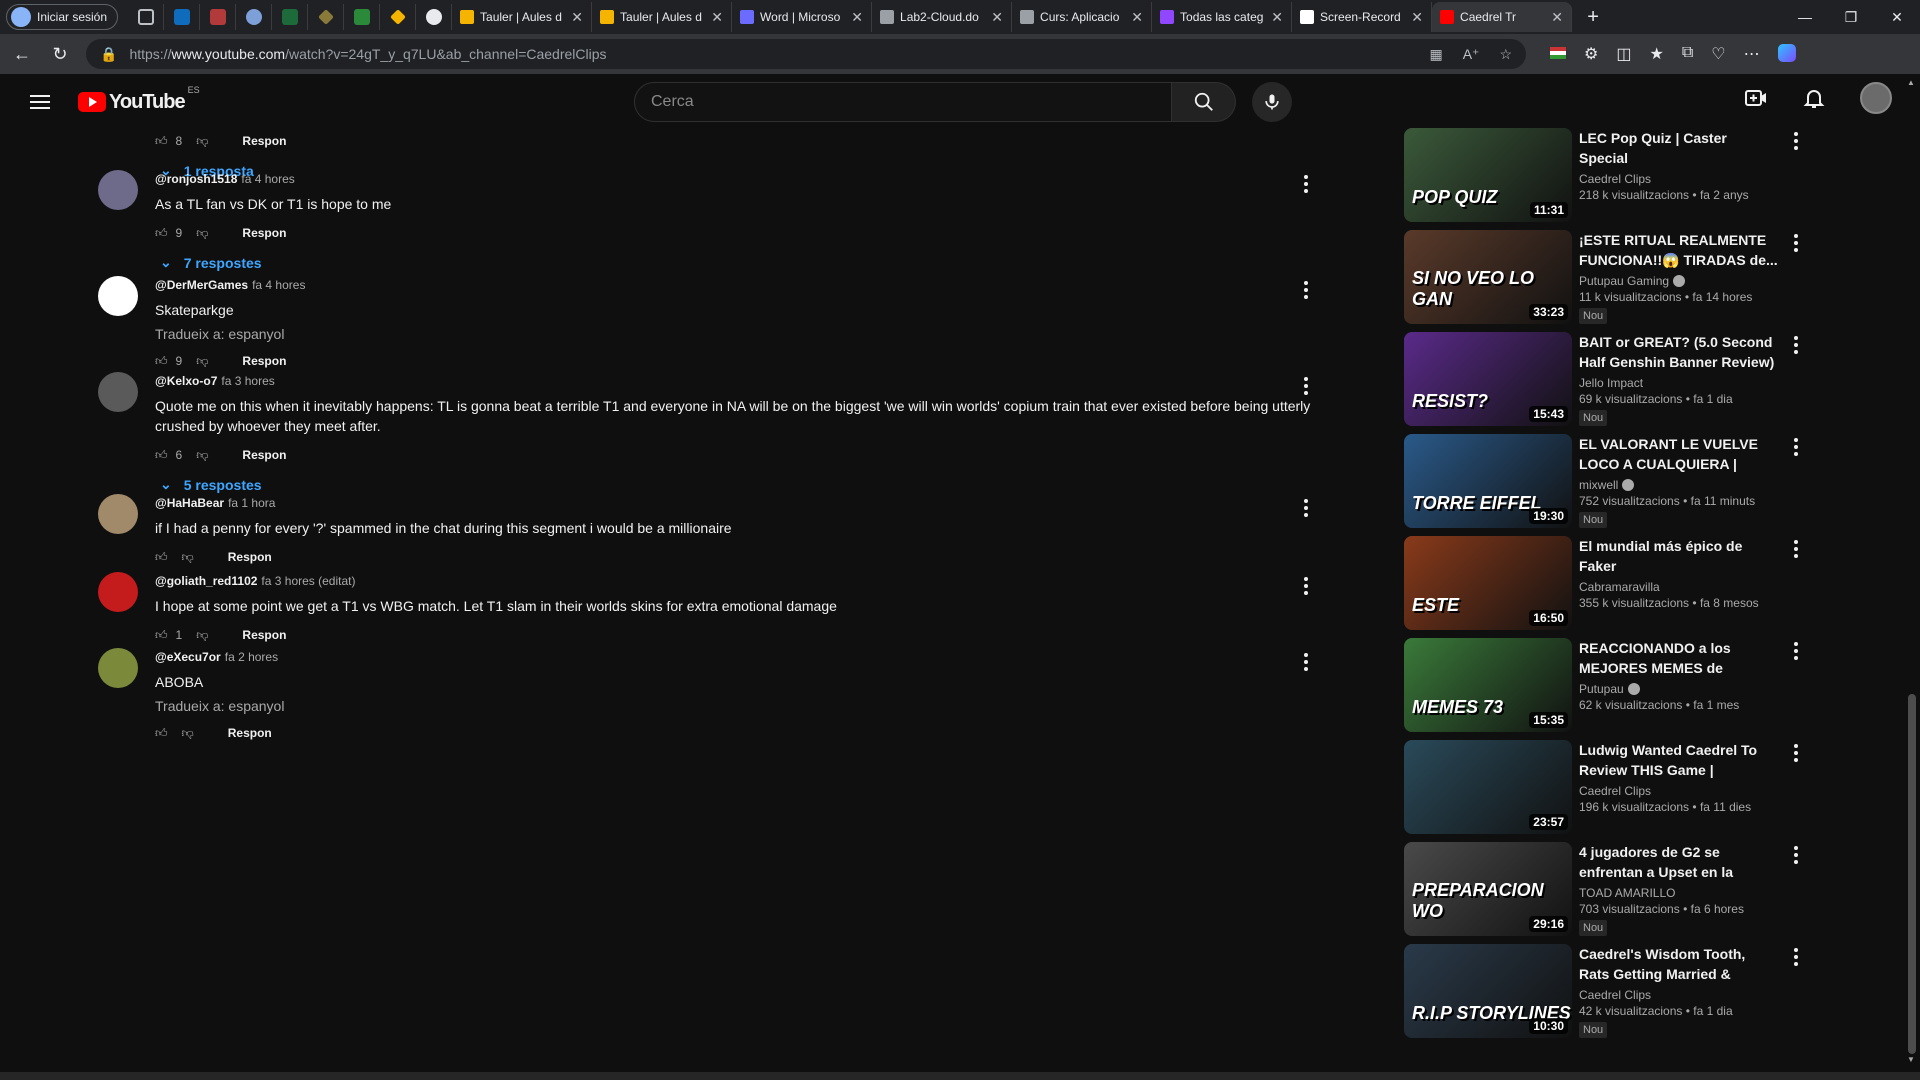 The height and width of the screenshot is (1080, 1920). I want to click on video-channel: TOAD AMARILLO, so click(1627, 893).